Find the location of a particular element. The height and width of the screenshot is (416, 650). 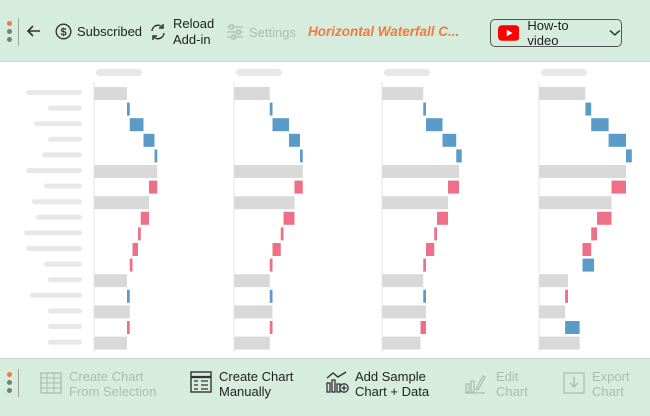

subscribed-button: $ Subscribed is located at coordinates (98, 31).